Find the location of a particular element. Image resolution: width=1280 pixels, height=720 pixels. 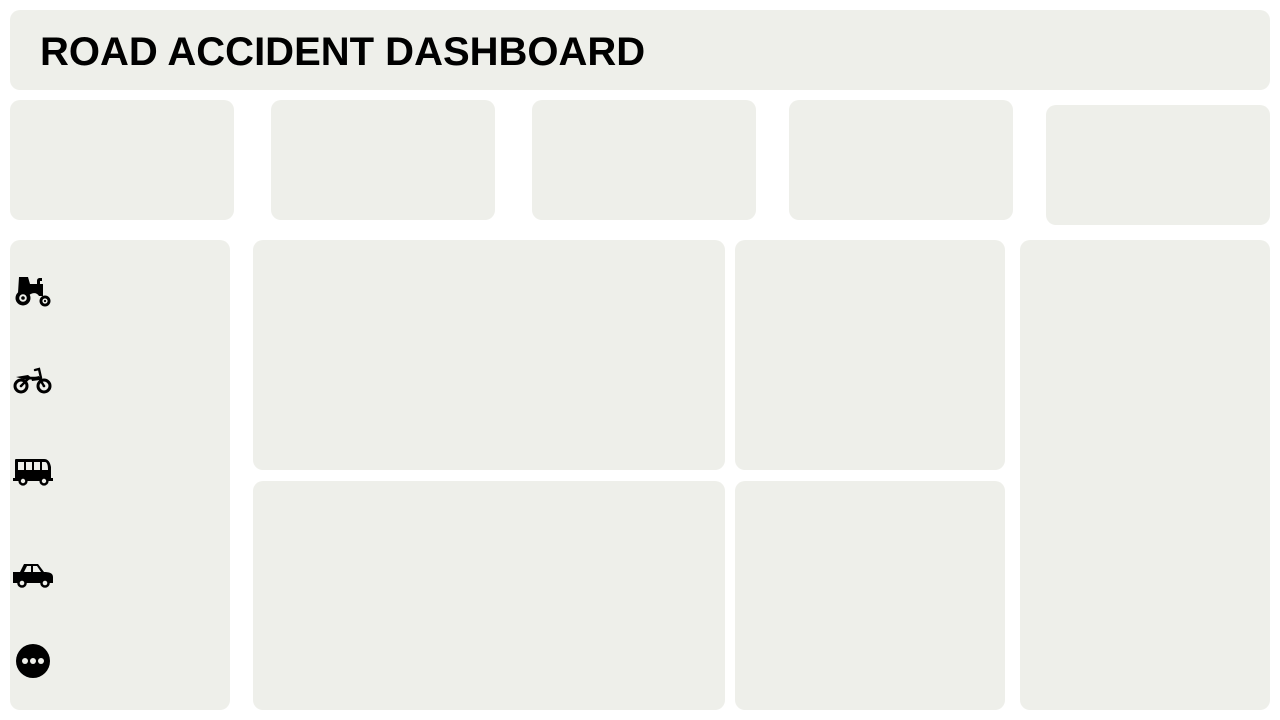

chart-panel-top-right is located at coordinates (870, 355).